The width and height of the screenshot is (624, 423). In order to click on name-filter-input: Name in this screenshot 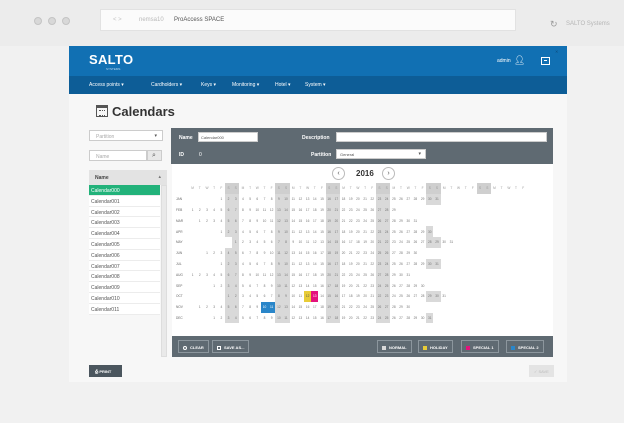, I will do `click(118, 155)`.